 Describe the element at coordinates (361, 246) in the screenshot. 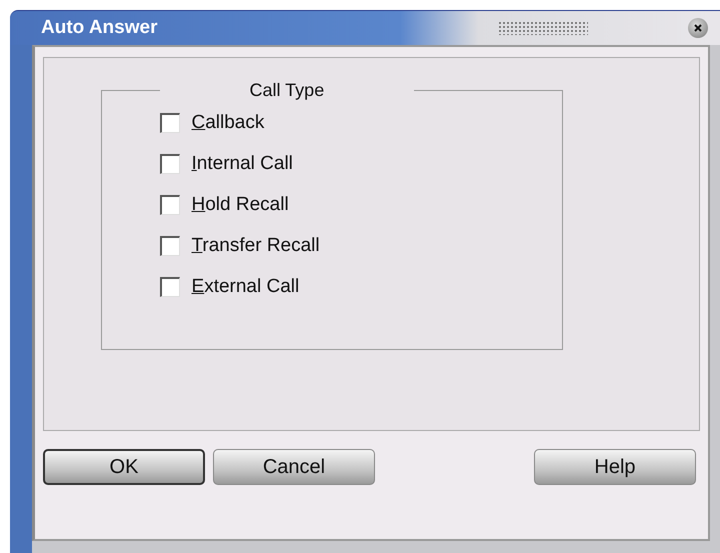

I see `checkbox-option: Transfer Recall` at that location.